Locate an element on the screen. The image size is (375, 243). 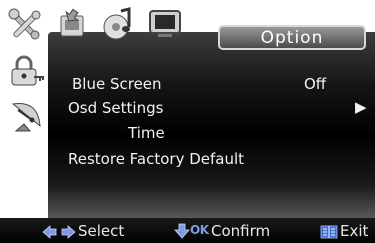
menu-item-time: Time is located at coordinates (146, 133).